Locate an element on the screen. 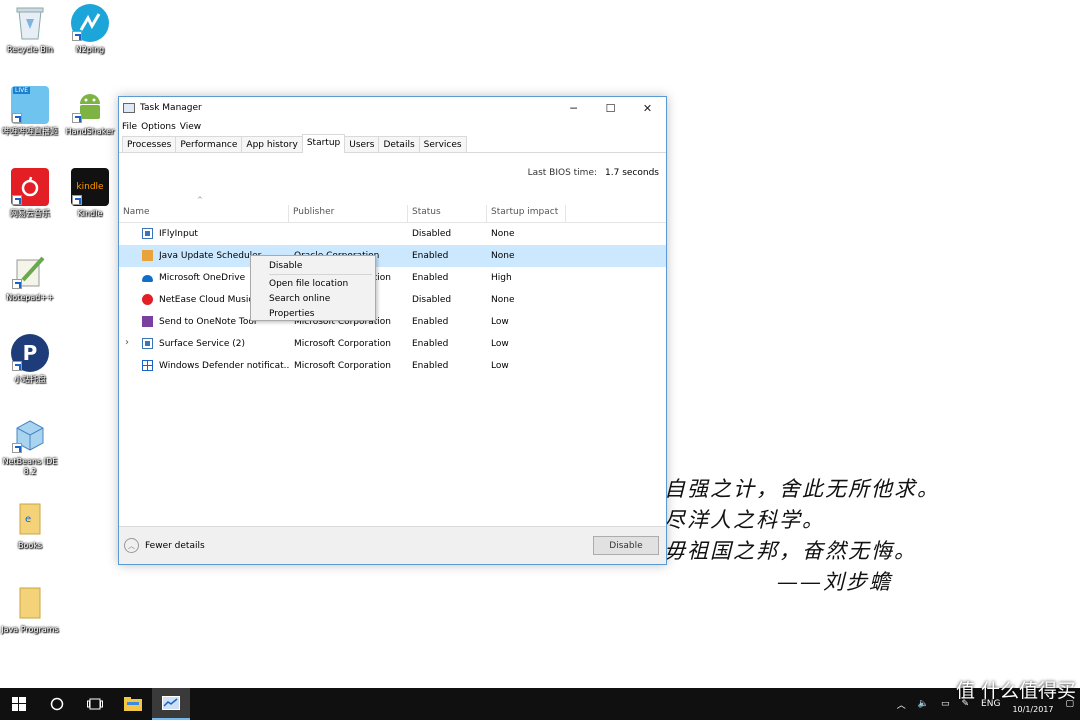 This screenshot has height=720, width=1080. desktop-icon-kindle: kindle Kindle is located at coordinates (90, 193).